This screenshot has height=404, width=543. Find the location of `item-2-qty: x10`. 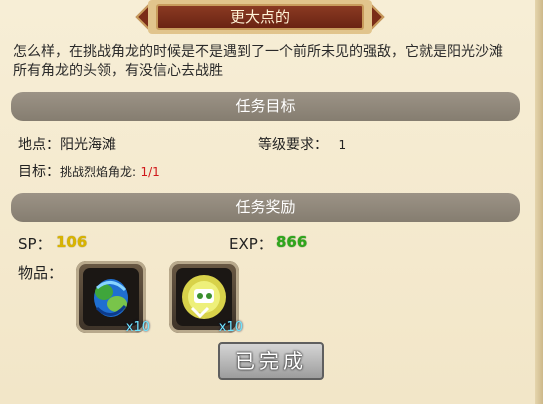

item-2-qty: x10 is located at coordinates (230, 327).